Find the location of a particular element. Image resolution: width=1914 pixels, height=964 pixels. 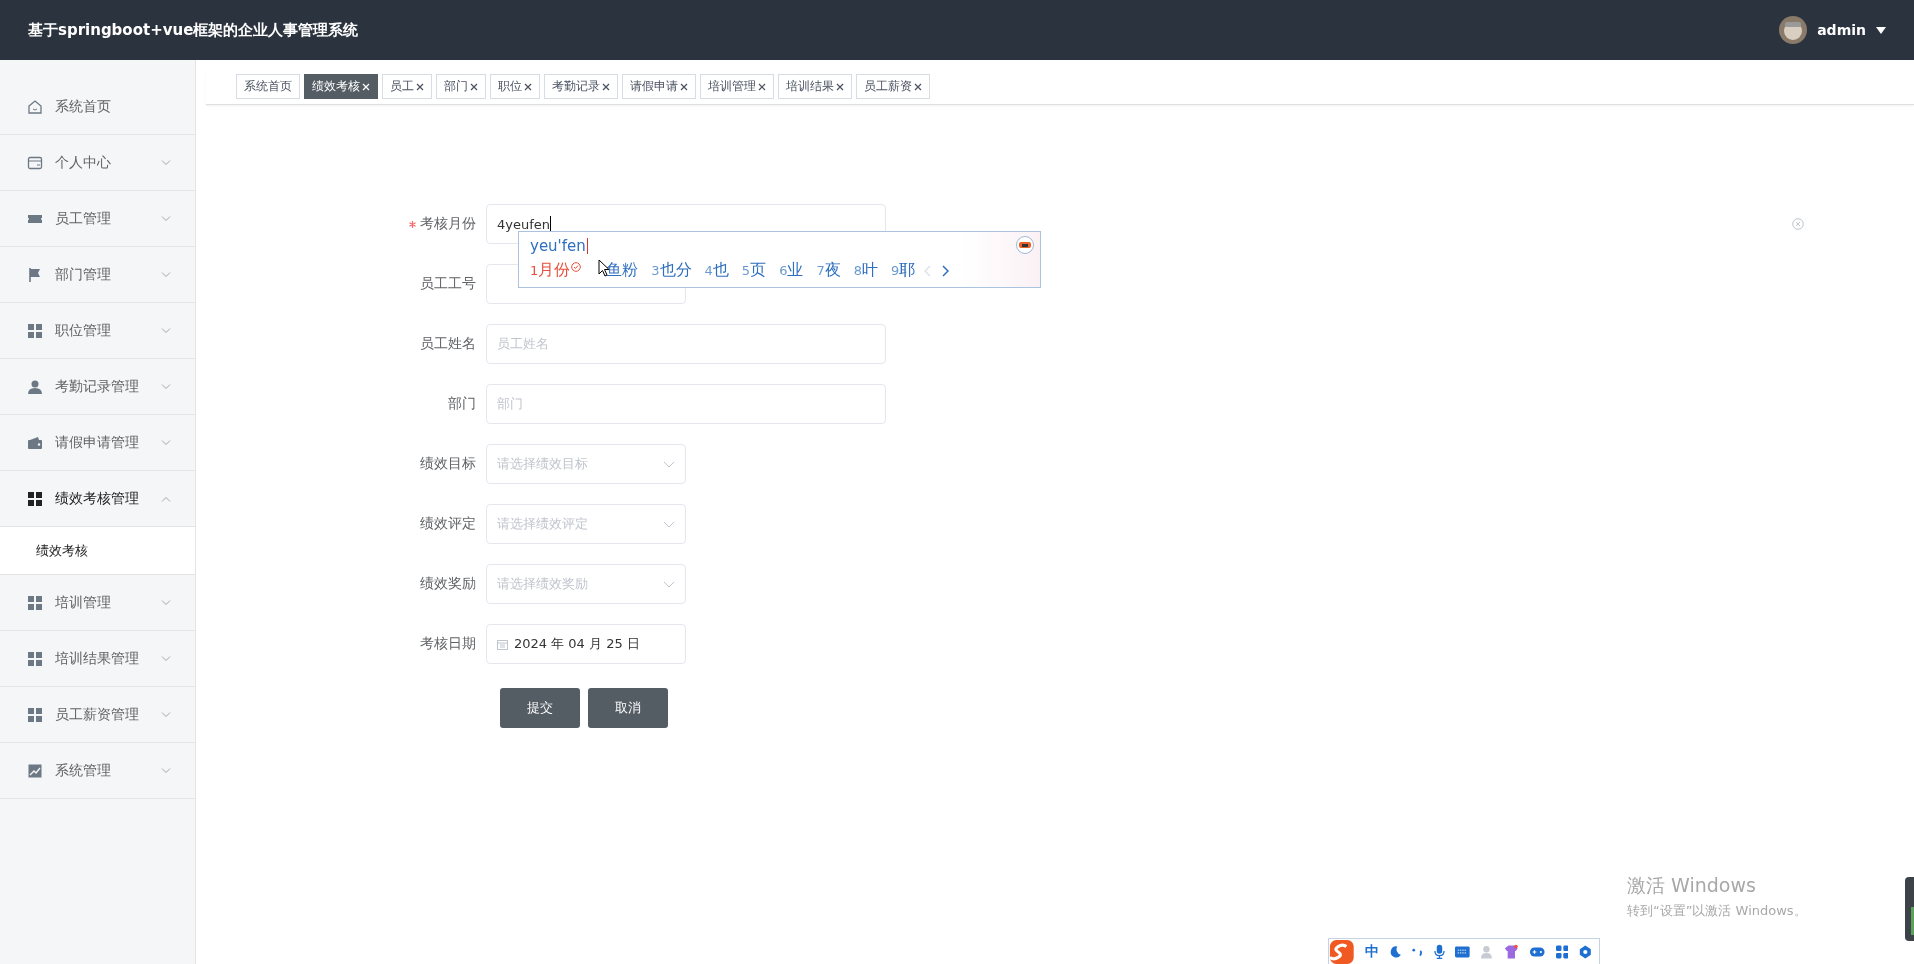

activation-title: 激活 Windows is located at coordinates (1692, 885).